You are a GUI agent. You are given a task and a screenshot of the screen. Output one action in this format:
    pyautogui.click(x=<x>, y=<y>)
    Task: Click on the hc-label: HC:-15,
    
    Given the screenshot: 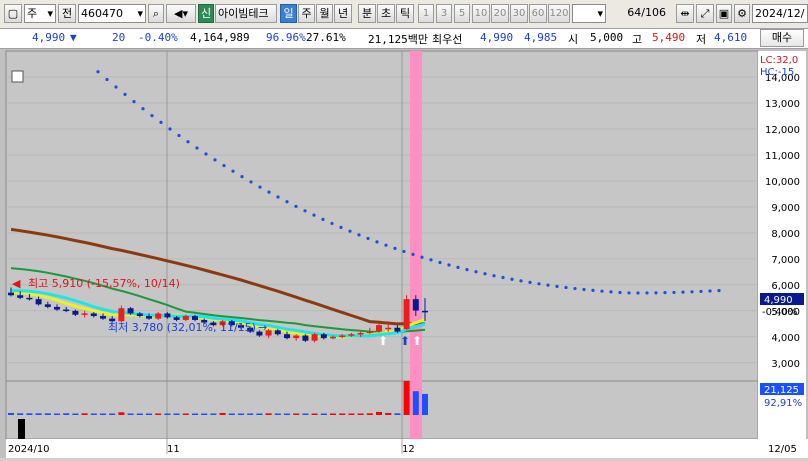 What is the action you would take?
    pyautogui.click(x=778, y=72)
    